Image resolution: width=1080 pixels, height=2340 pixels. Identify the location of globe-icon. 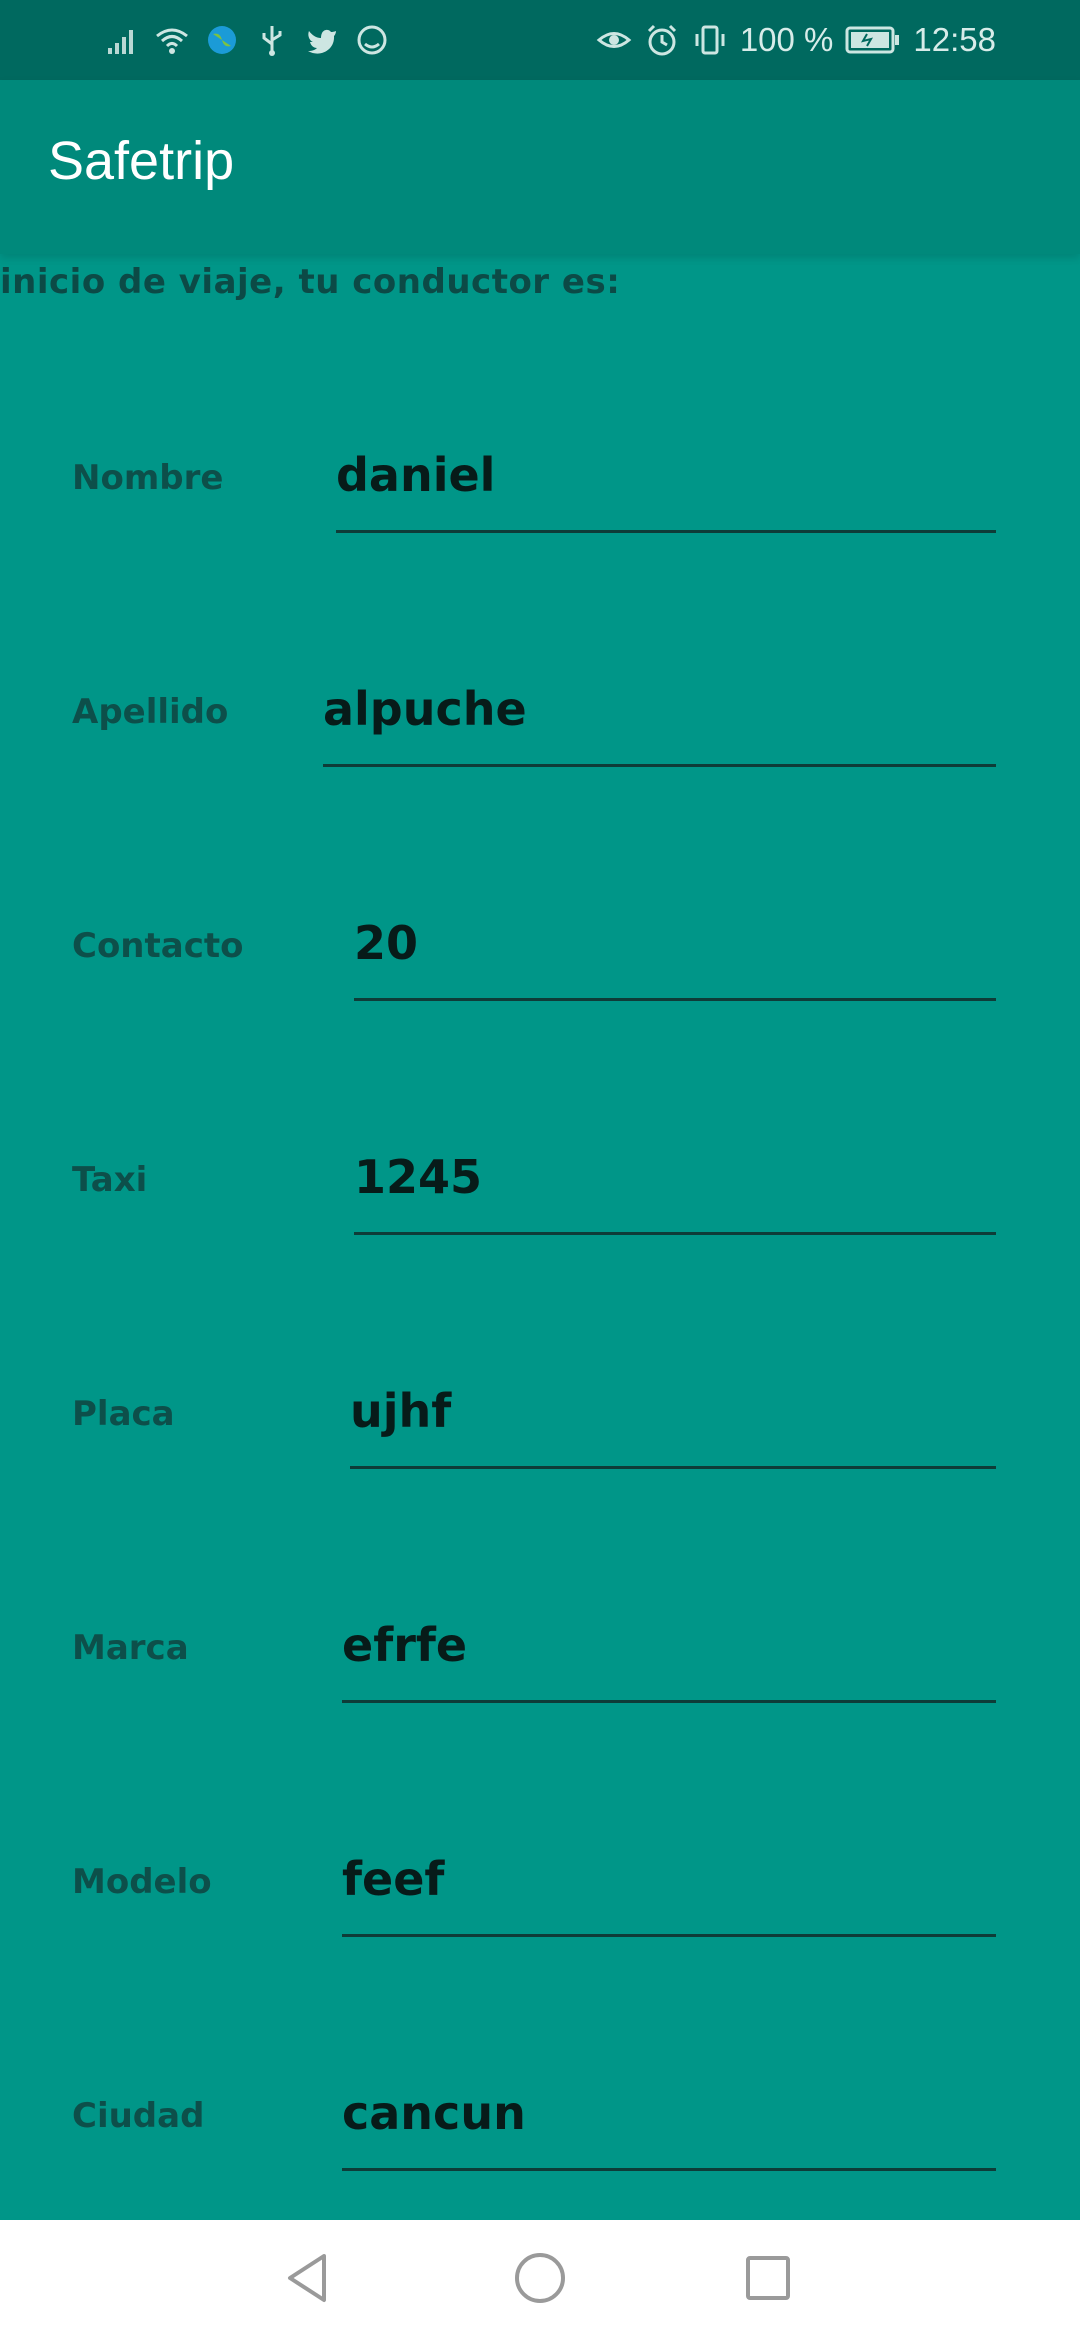
(222, 40).